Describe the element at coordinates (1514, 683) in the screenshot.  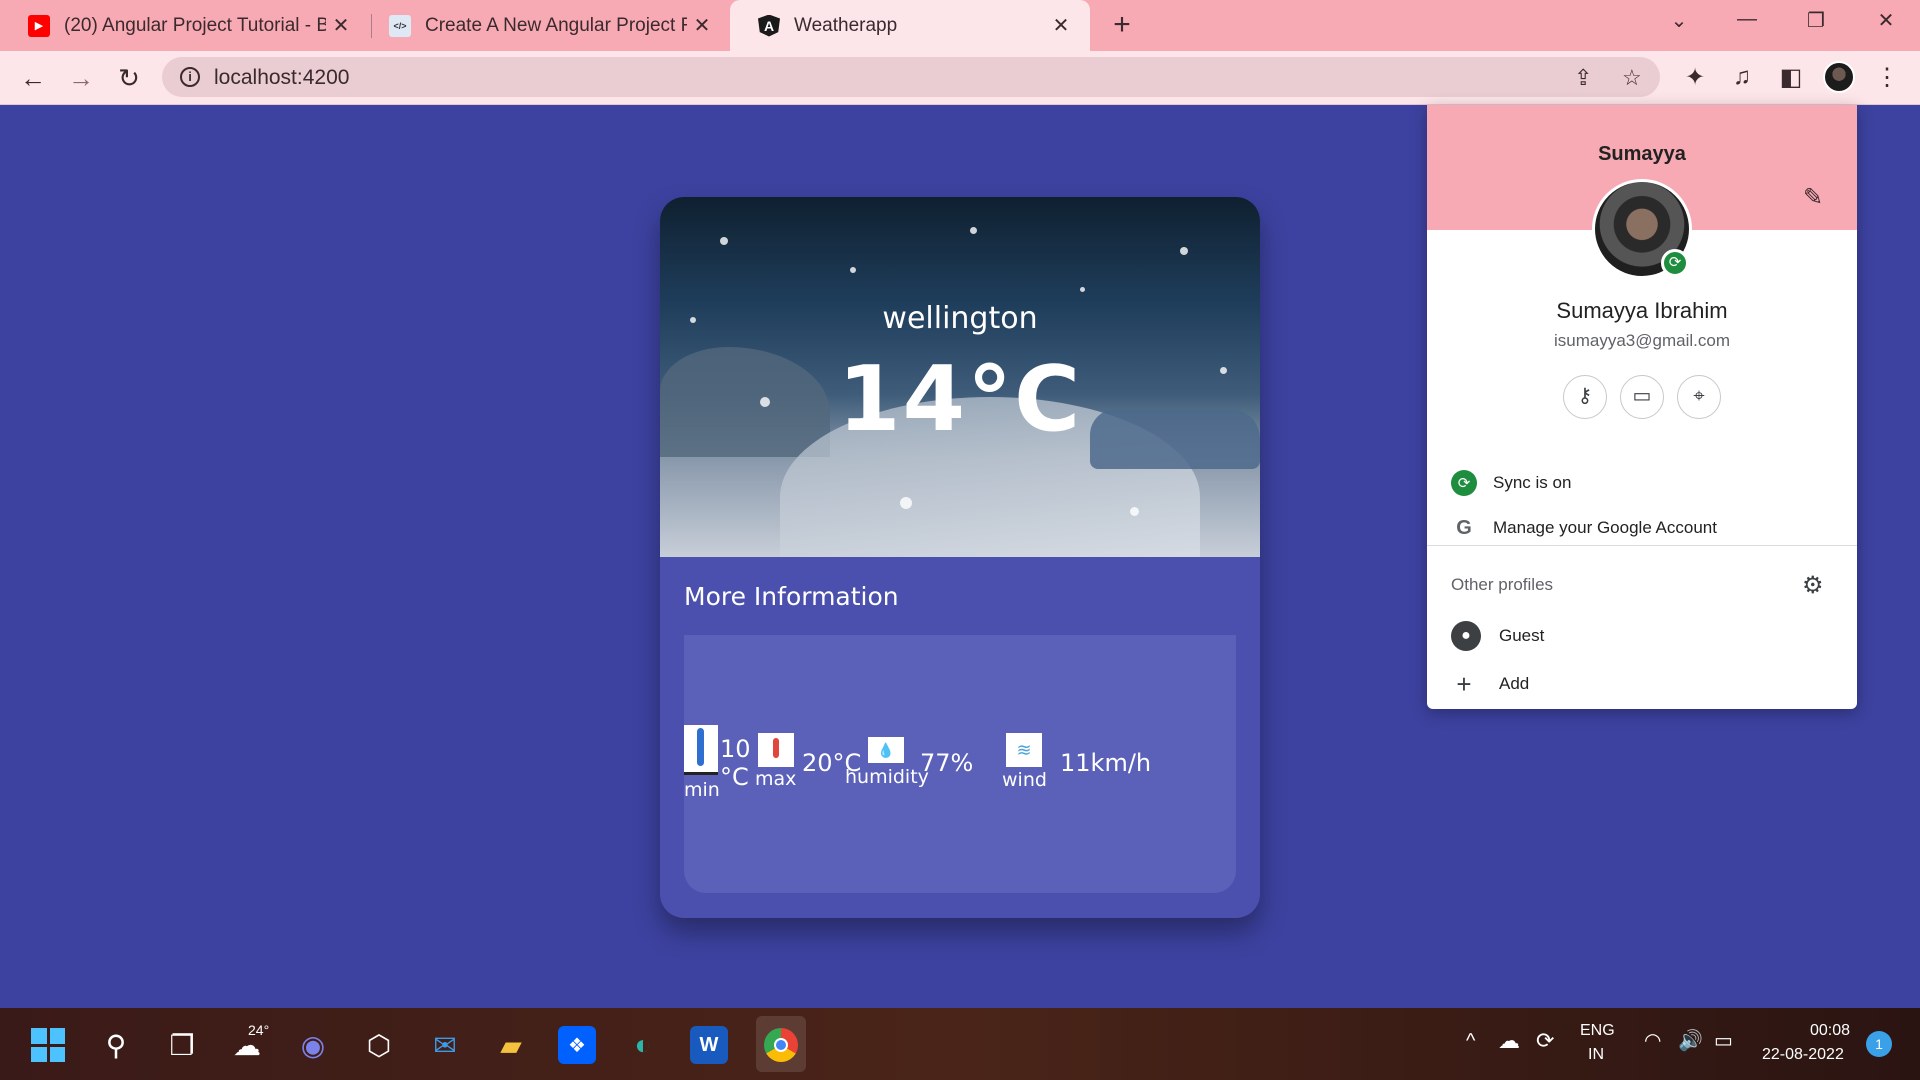
I see `add-label: Add` at that location.